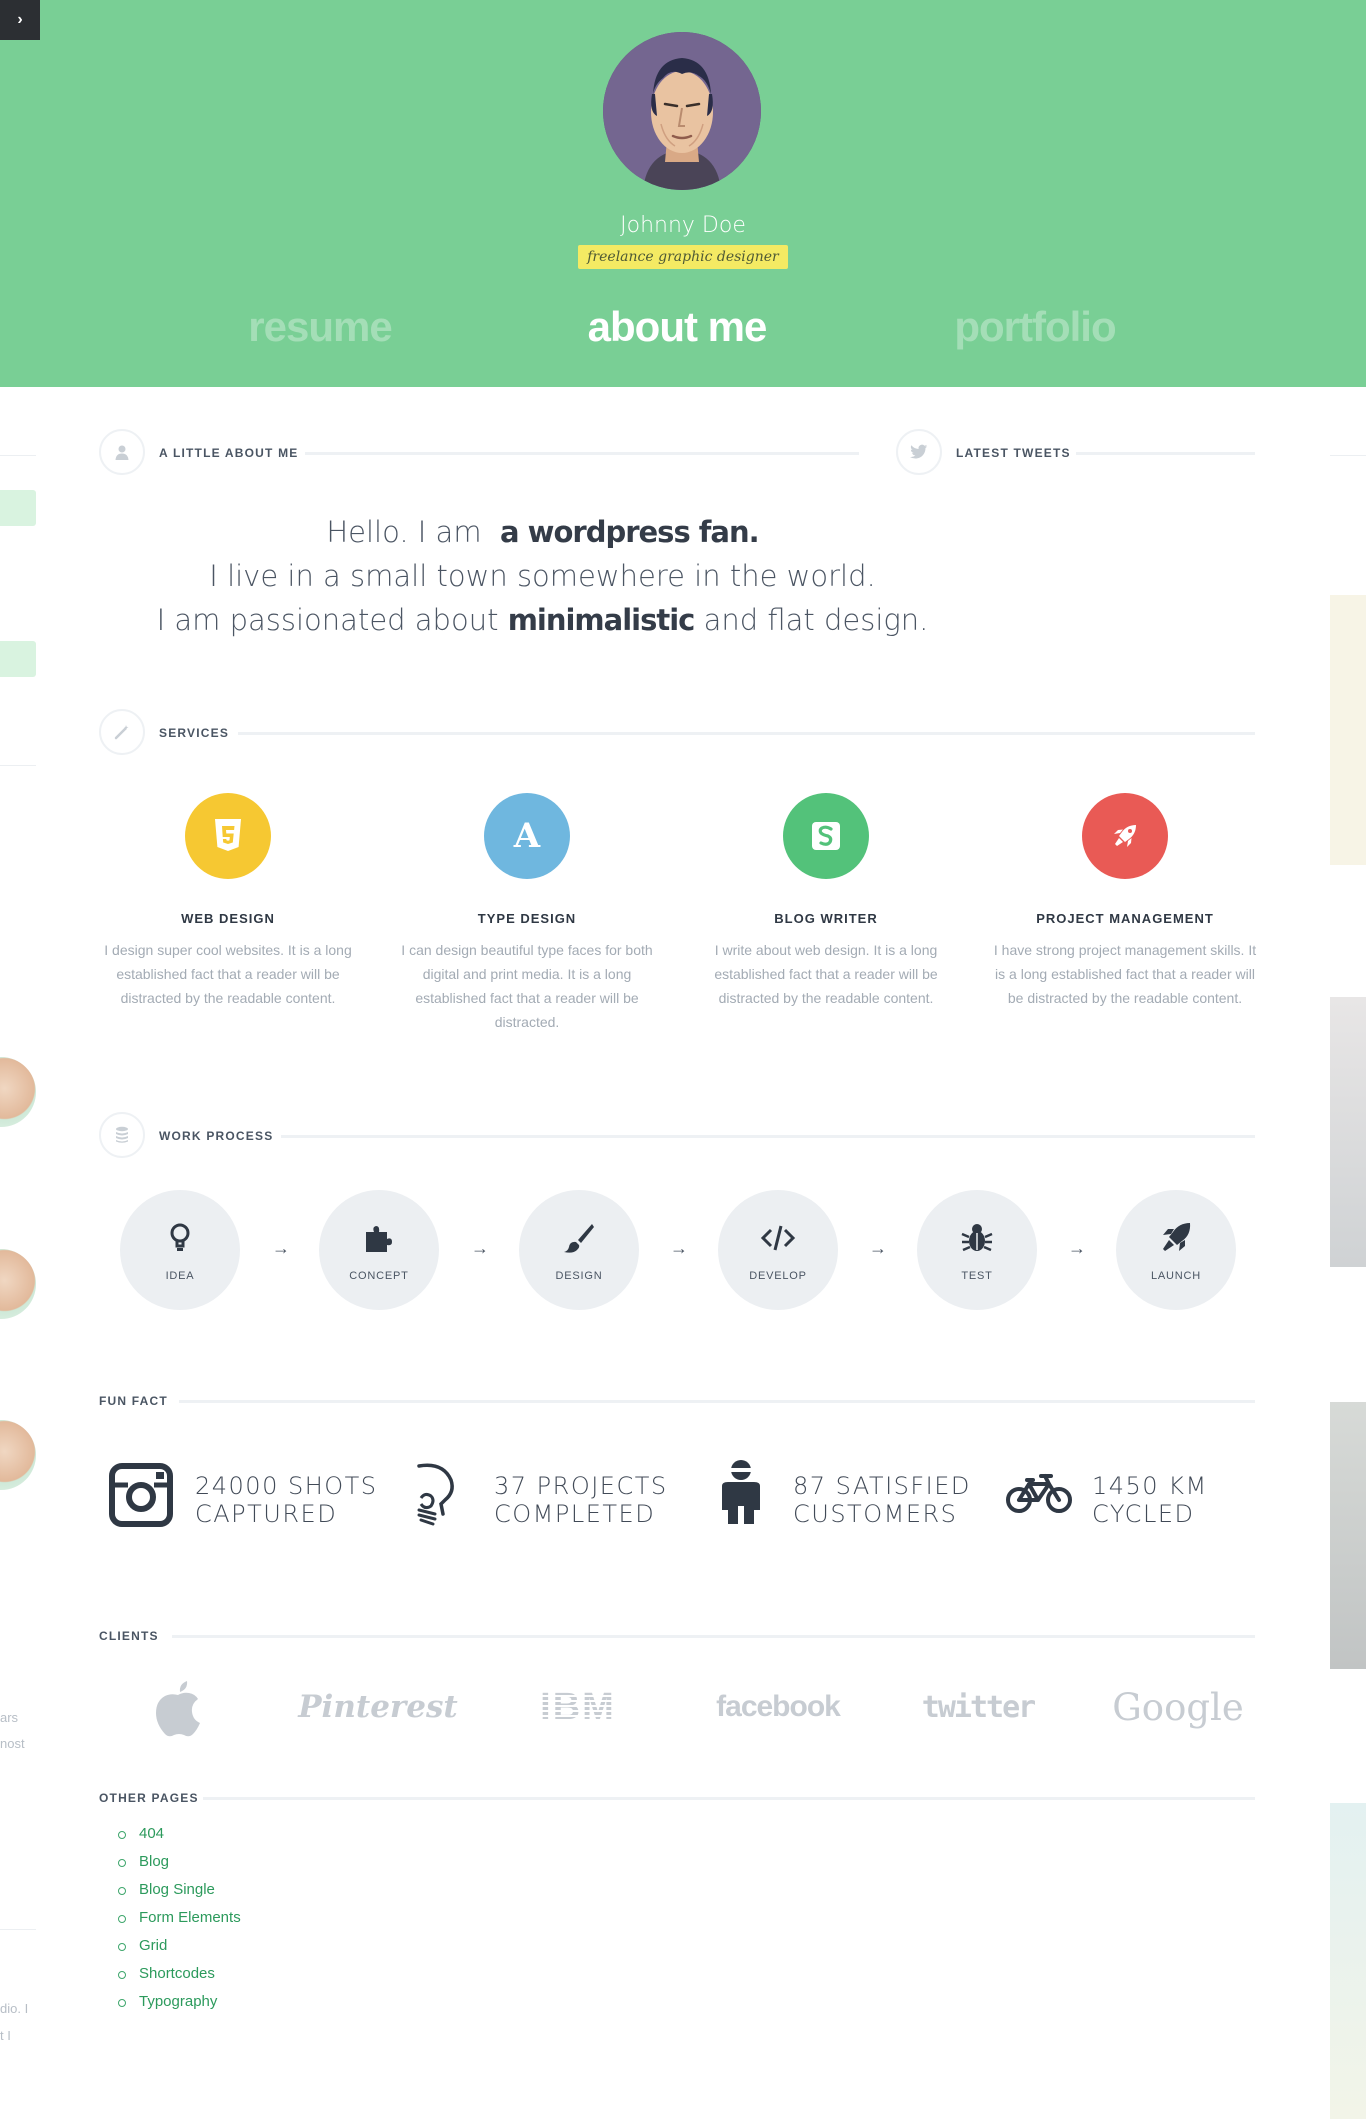 Image resolution: width=1366 pixels, height=2119 pixels. What do you see at coordinates (1150, 1486) in the screenshot?
I see `fun-fact-number: 1450 KM` at bounding box center [1150, 1486].